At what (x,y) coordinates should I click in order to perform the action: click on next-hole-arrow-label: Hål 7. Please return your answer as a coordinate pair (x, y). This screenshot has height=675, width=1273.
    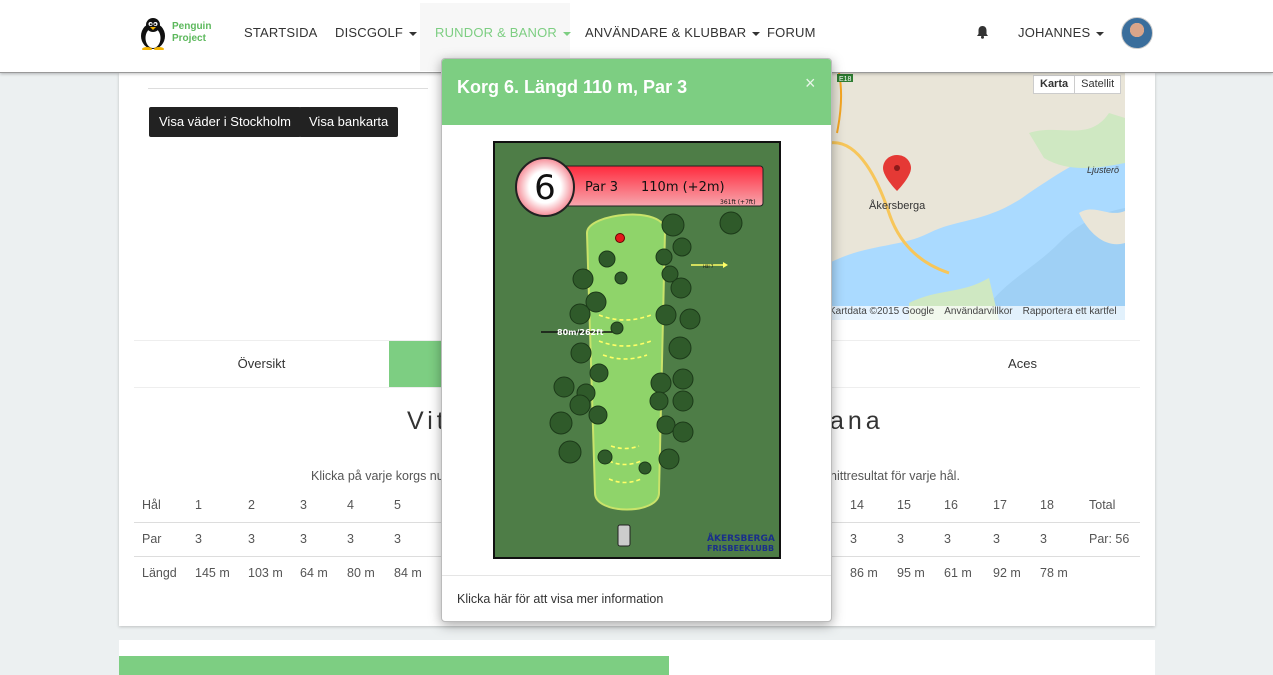
    Looking at the image, I should click on (708, 266).